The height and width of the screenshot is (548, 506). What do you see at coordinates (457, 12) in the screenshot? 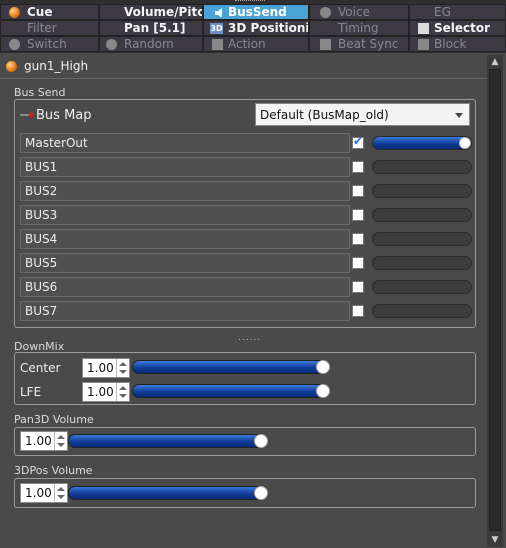
I see `tab-eg: EG` at bounding box center [457, 12].